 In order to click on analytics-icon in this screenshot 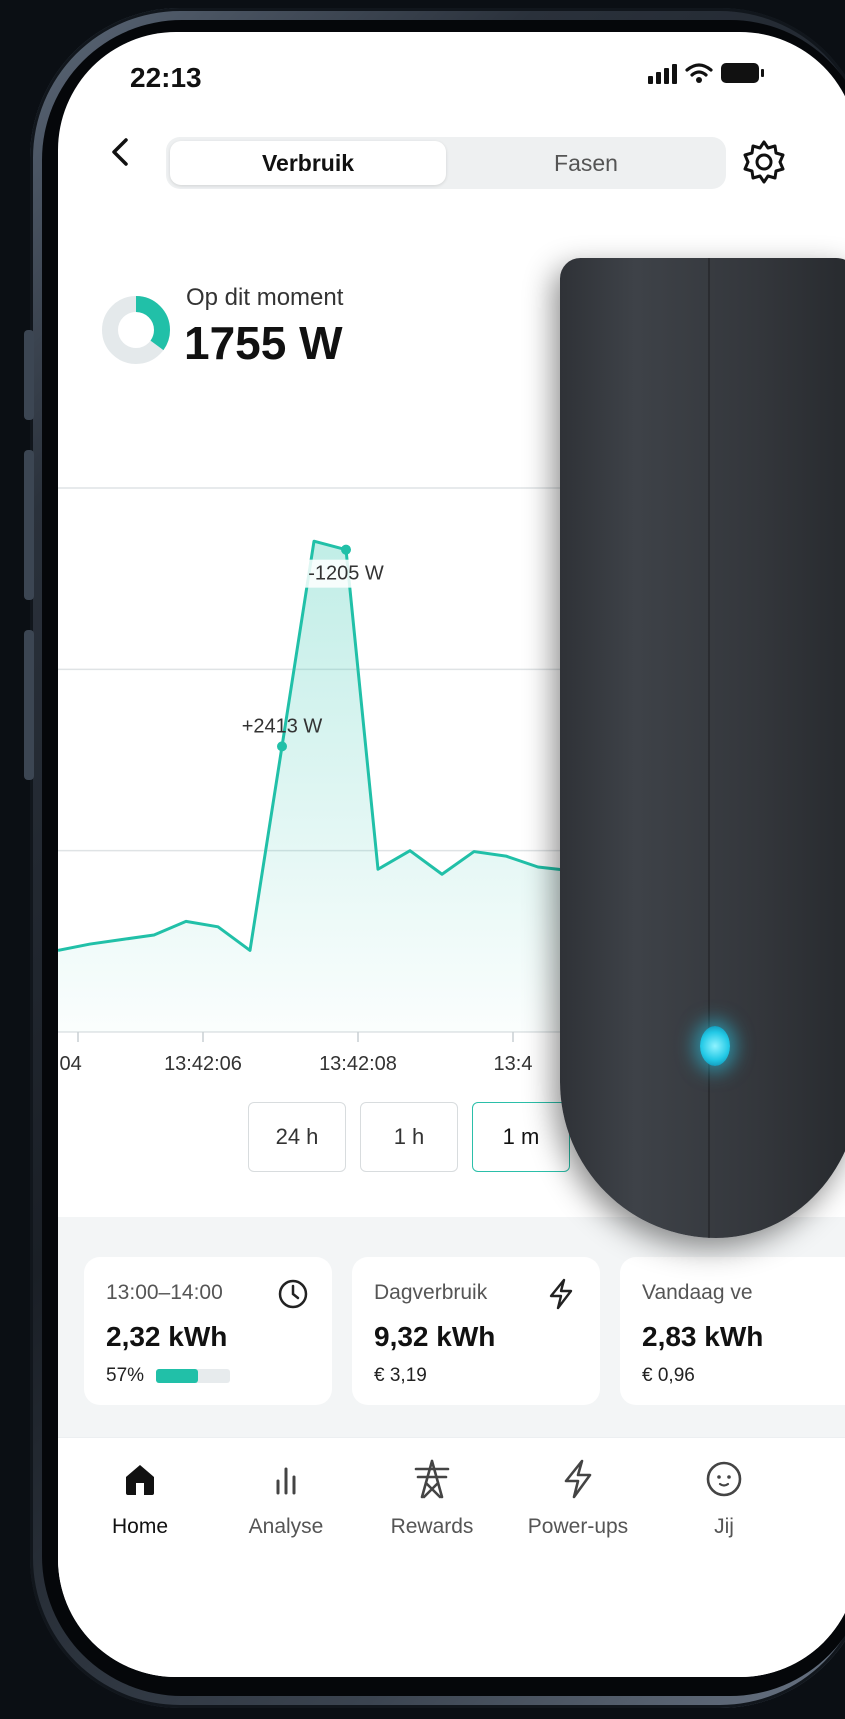, I will do `click(286, 1481)`.